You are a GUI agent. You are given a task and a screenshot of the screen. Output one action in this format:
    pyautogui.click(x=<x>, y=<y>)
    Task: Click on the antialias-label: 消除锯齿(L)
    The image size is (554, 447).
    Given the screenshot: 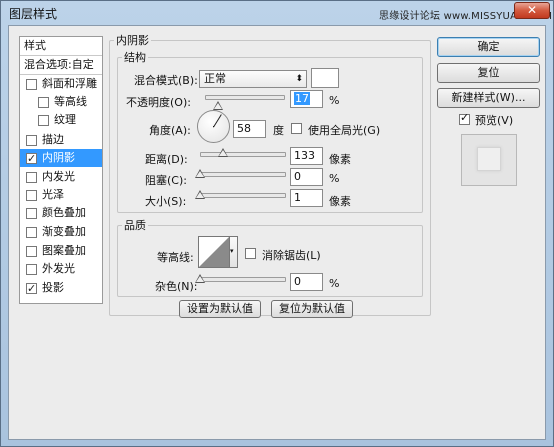 What is the action you would take?
    pyautogui.click(x=291, y=255)
    